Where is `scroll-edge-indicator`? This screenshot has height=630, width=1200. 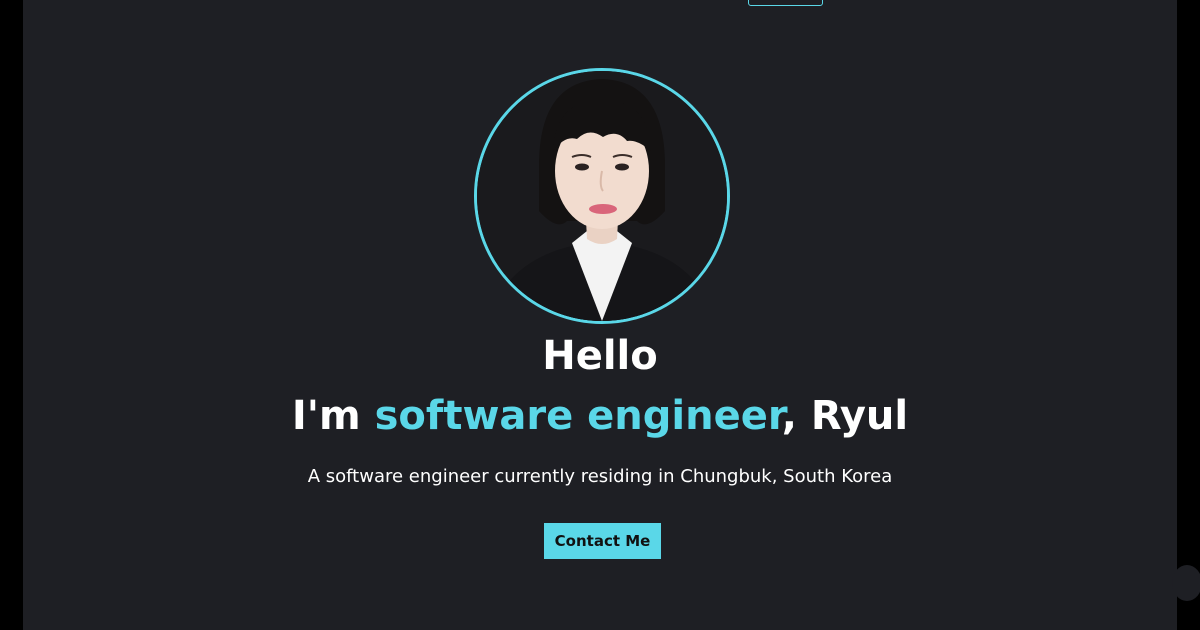 scroll-edge-indicator is located at coordinates (1186, 583).